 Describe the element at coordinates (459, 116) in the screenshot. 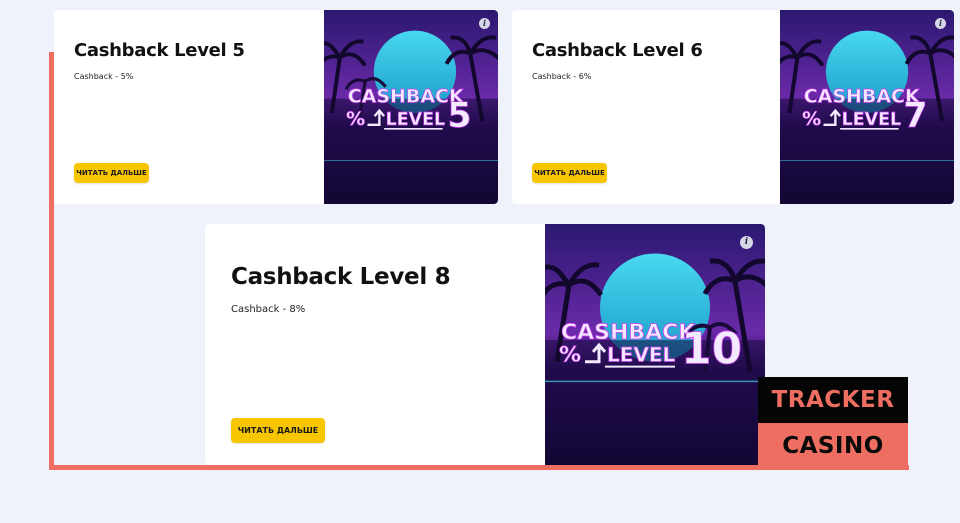

I see `banner-number: 5` at that location.